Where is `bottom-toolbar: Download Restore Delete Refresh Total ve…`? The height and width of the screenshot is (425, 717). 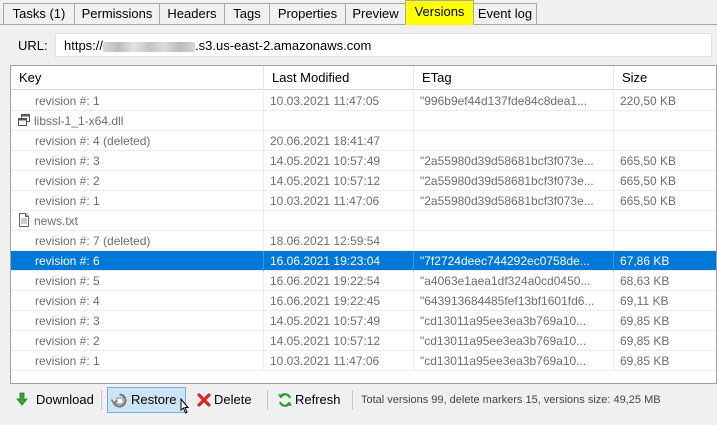 bottom-toolbar: Download Restore Delete Refresh Total ve… is located at coordinates (358, 404).